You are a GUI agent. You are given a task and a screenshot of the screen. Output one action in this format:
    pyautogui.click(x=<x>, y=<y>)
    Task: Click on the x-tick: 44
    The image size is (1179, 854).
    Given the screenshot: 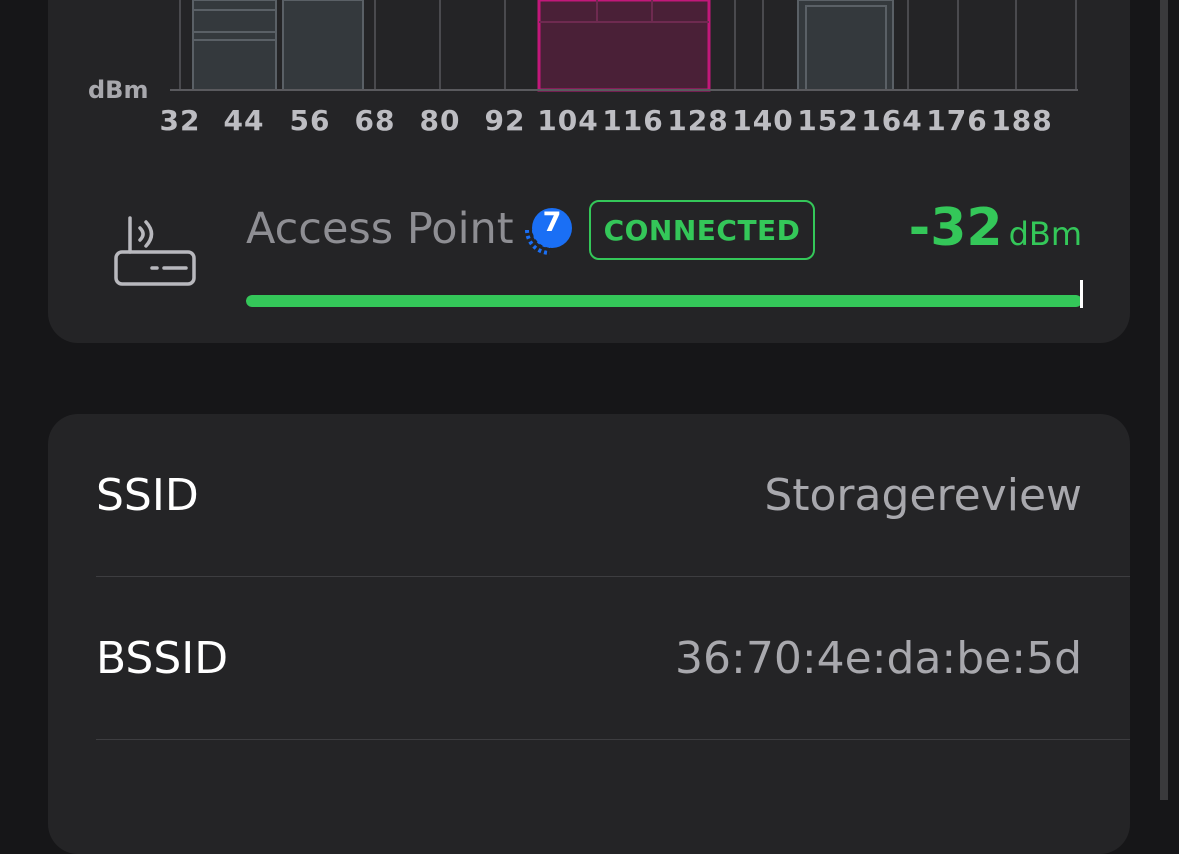 What is the action you would take?
    pyautogui.click(x=244, y=120)
    